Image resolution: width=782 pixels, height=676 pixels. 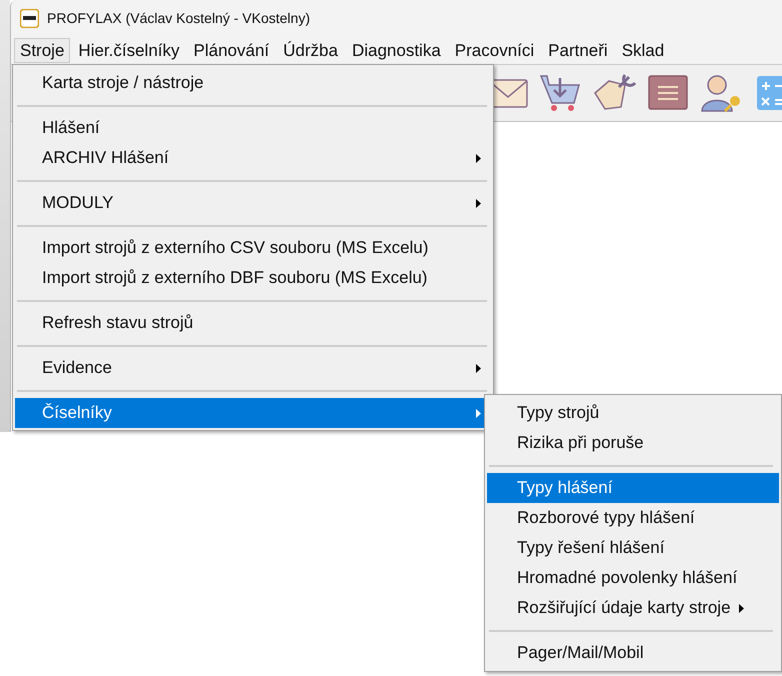 What do you see at coordinates (558, 413) in the screenshot?
I see `menu-item-label: Typy strojů` at bounding box center [558, 413].